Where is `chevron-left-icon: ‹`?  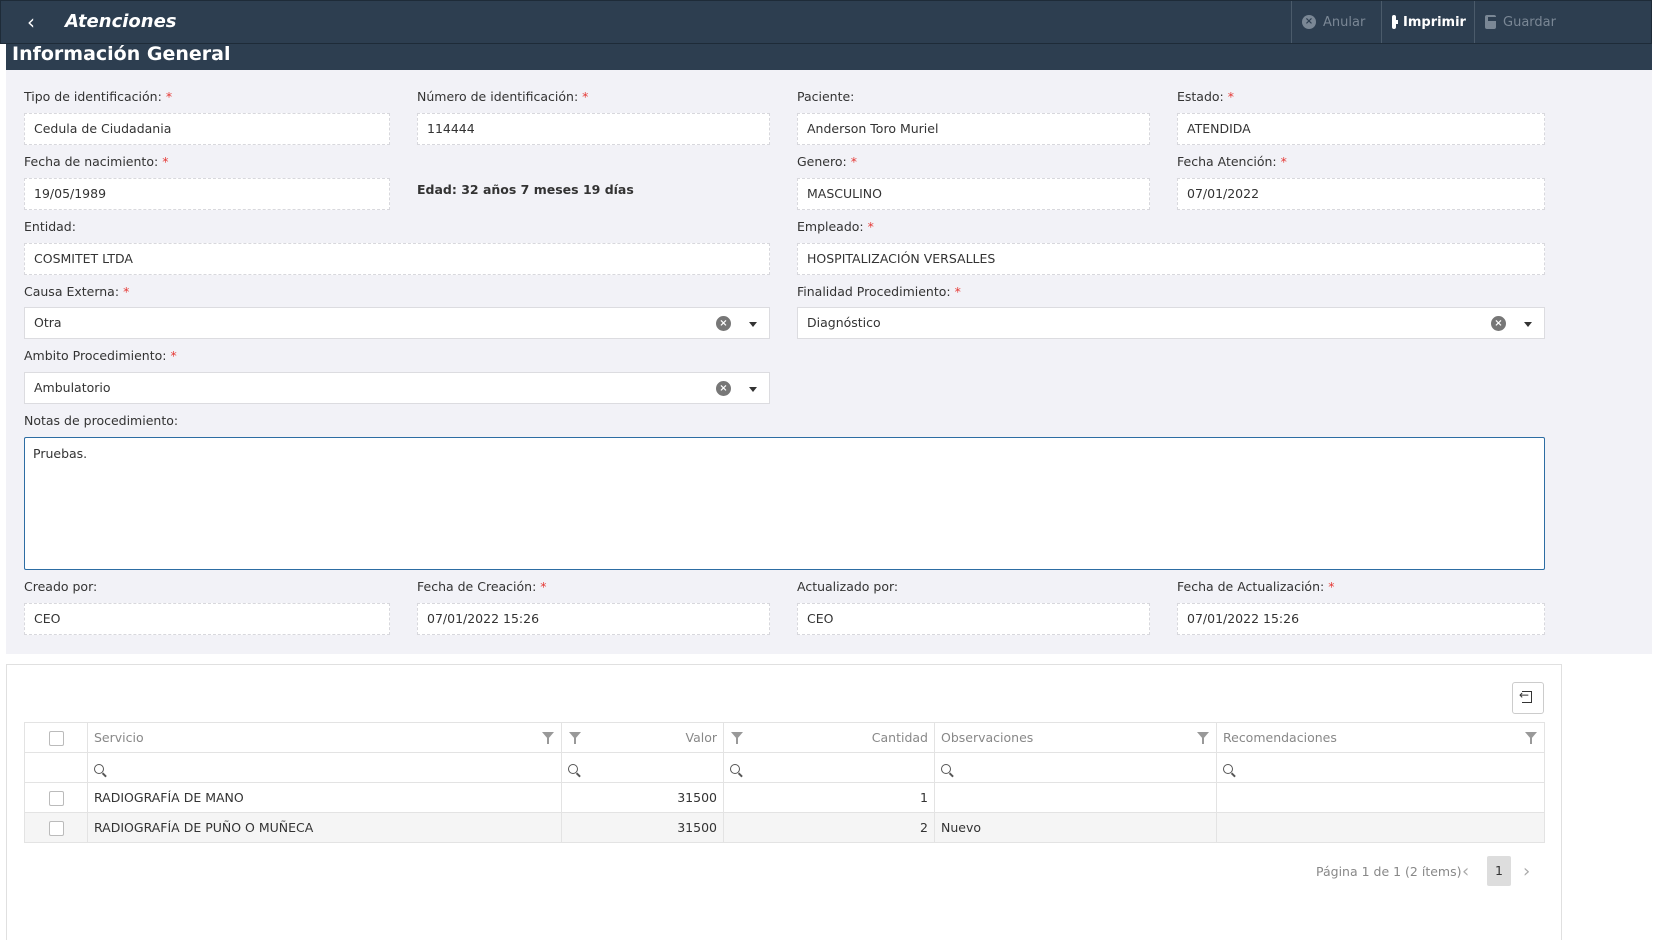
chevron-left-icon: ‹ is located at coordinates (1465, 871).